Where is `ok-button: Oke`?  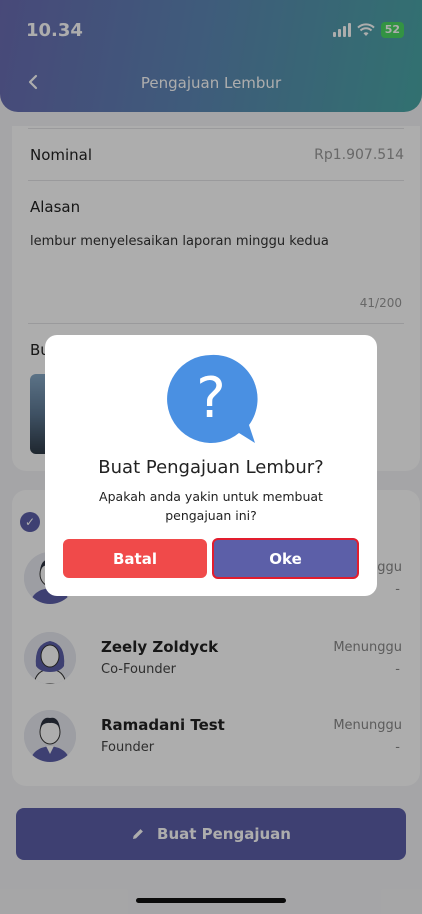
ok-button: Oke is located at coordinates (285, 558).